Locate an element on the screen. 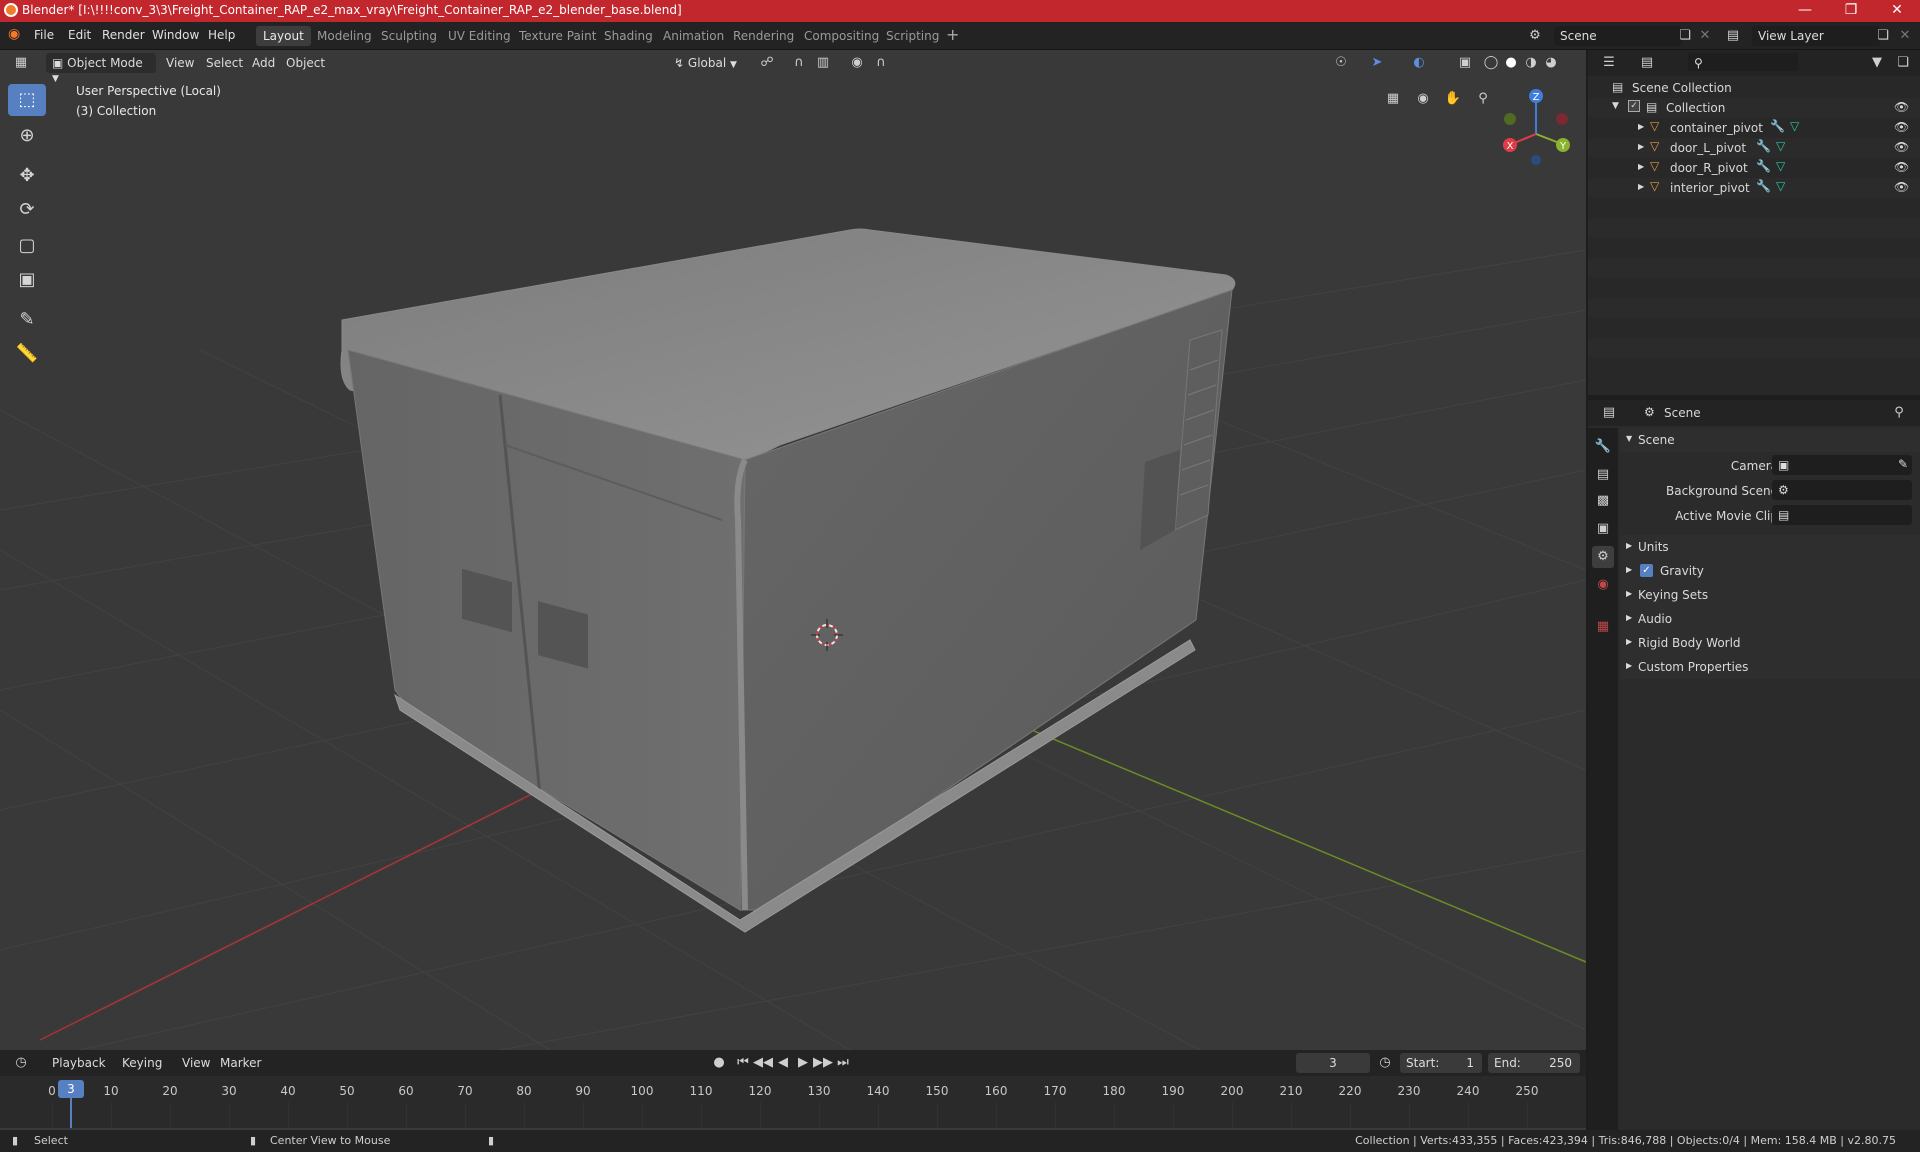  scene-panel-header: ▼ Scene is located at coordinates (1770, 440).